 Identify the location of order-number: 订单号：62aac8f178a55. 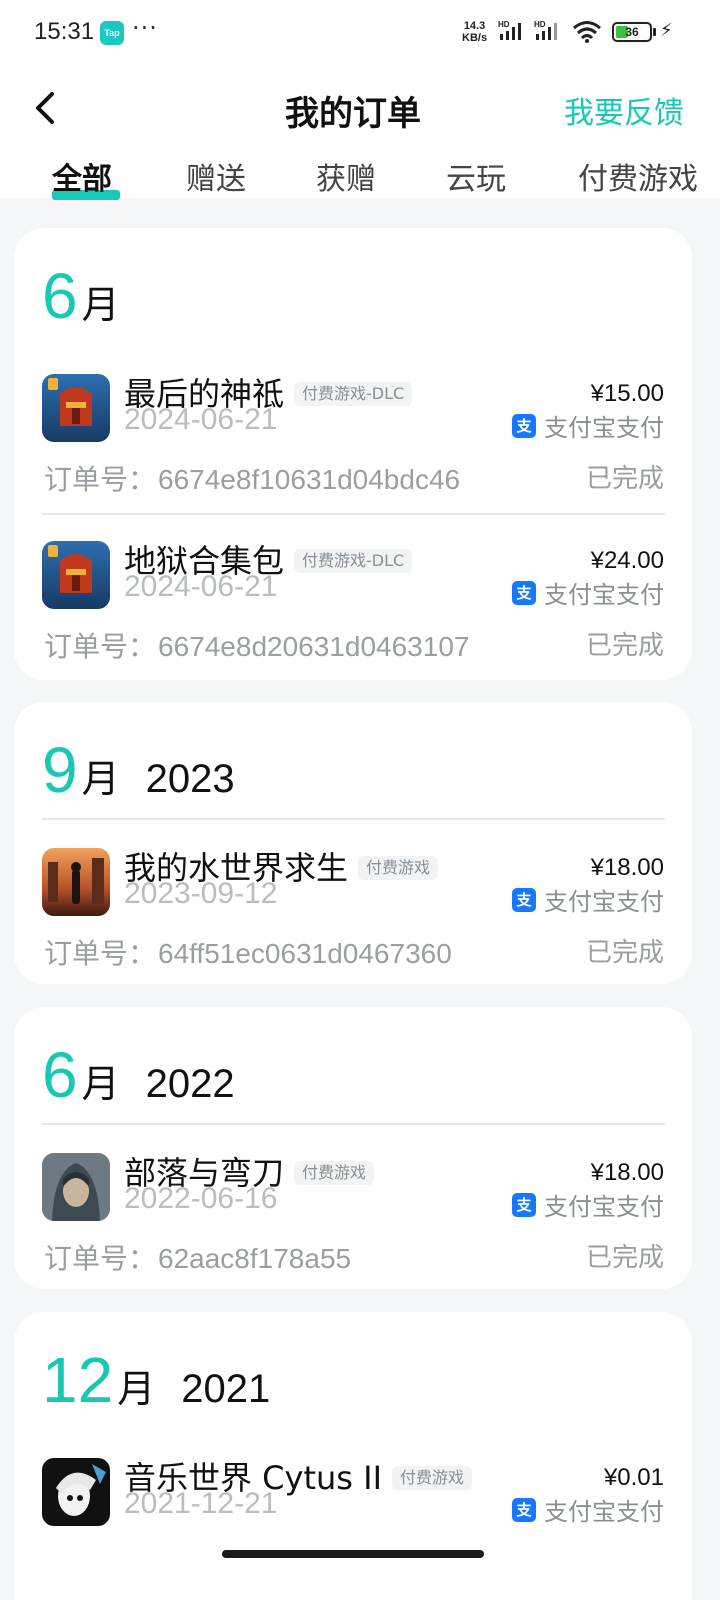
(198, 1258).